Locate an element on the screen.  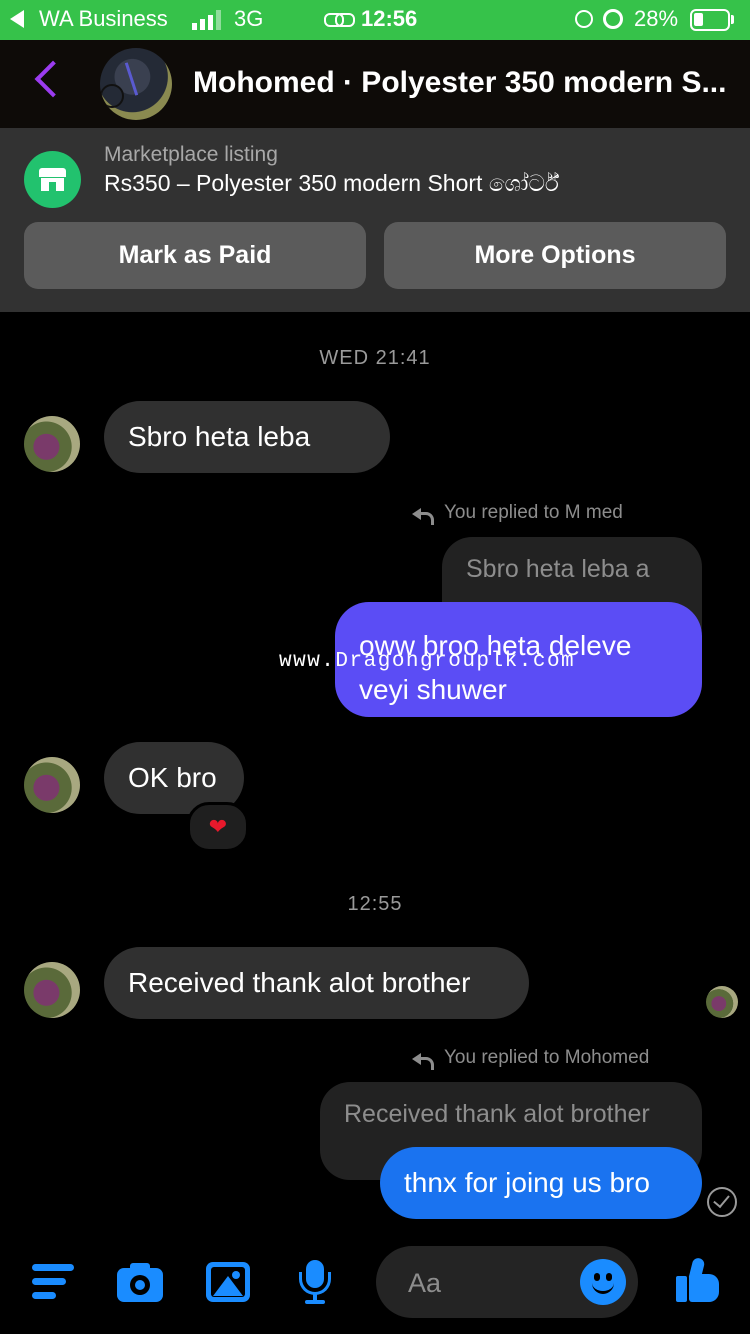
storefront-icon is located at coordinates (52, 179).